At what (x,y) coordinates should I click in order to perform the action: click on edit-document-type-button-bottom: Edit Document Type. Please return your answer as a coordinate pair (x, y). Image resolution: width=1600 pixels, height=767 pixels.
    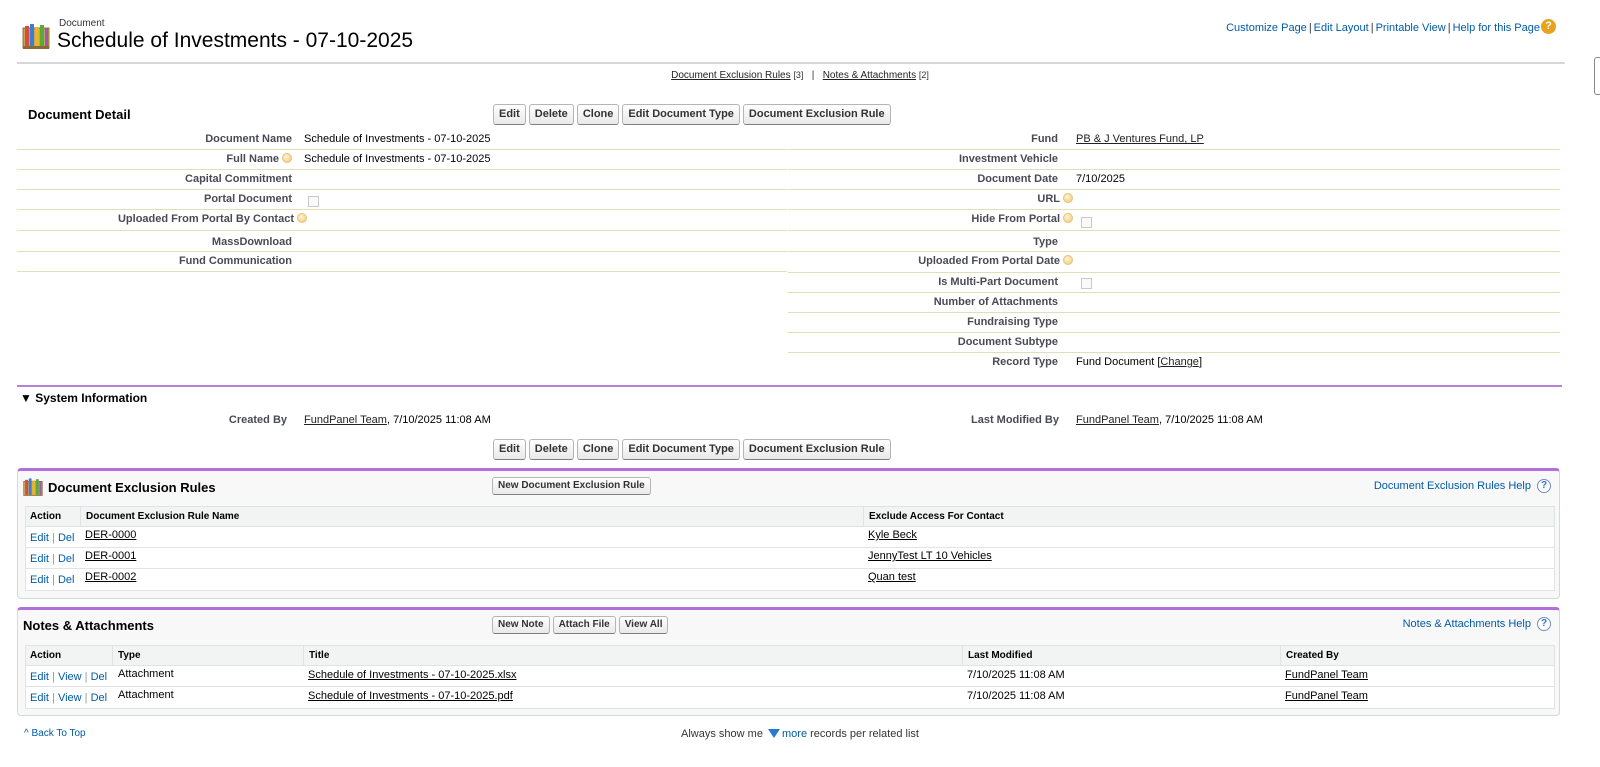
    Looking at the image, I should click on (681, 449).